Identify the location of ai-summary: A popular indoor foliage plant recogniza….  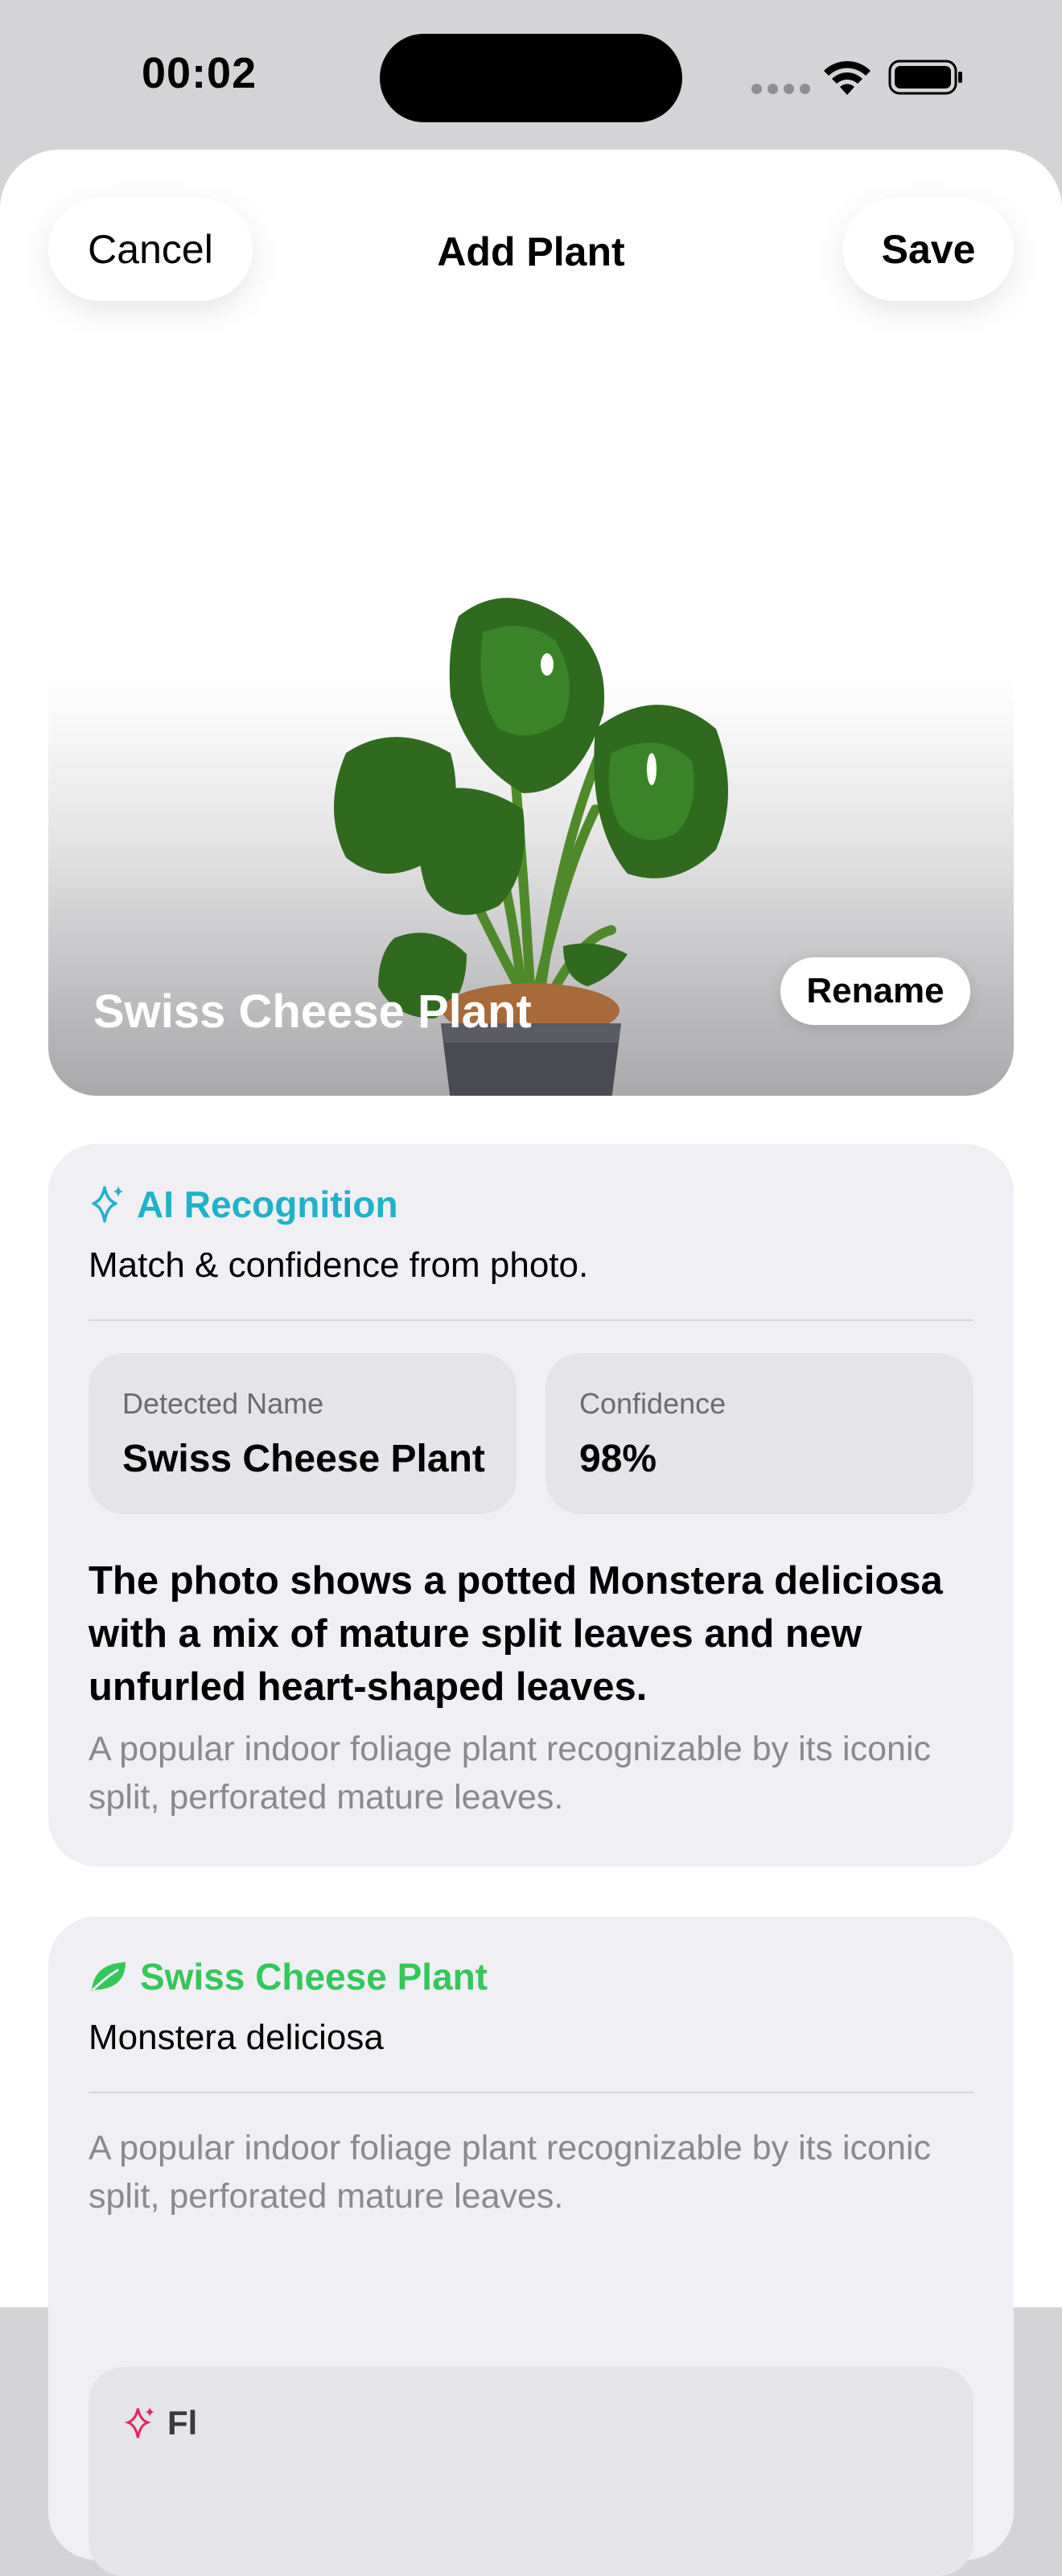
(510, 1773).